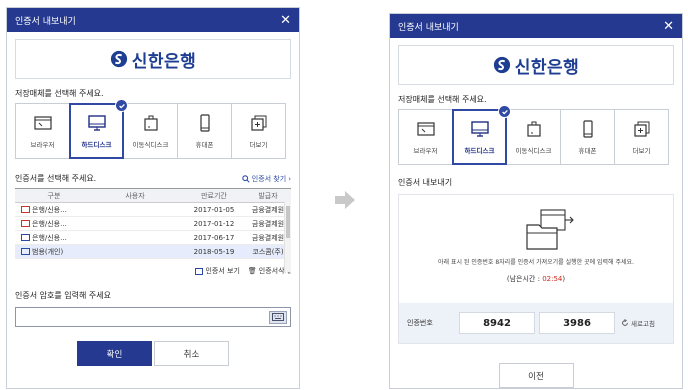 Image resolution: width=688 pixels, height=390 pixels. What do you see at coordinates (214, 223) in the screenshot?
I see `cert-expire: 2017-01-12` at bounding box center [214, 223].